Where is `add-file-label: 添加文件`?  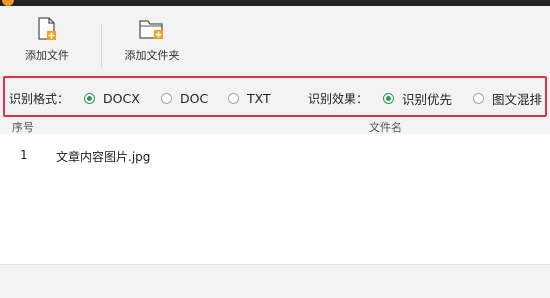
add-file-label: 添加文件 is located at coordinates (47, 55).